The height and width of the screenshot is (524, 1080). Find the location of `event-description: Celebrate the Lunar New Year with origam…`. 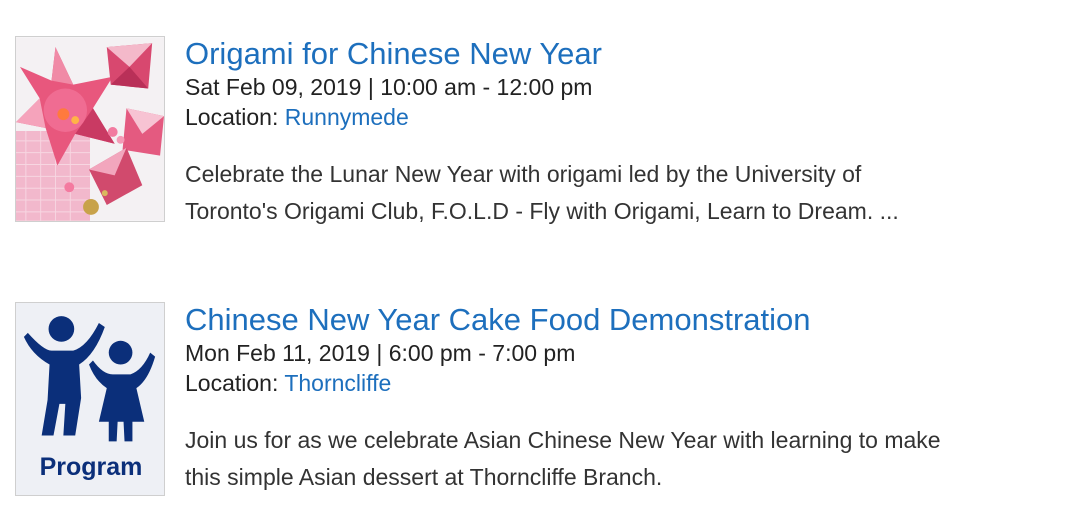

event-description: Celebrate the Lunar New Year with origam… is located at coordinates (615, 193).